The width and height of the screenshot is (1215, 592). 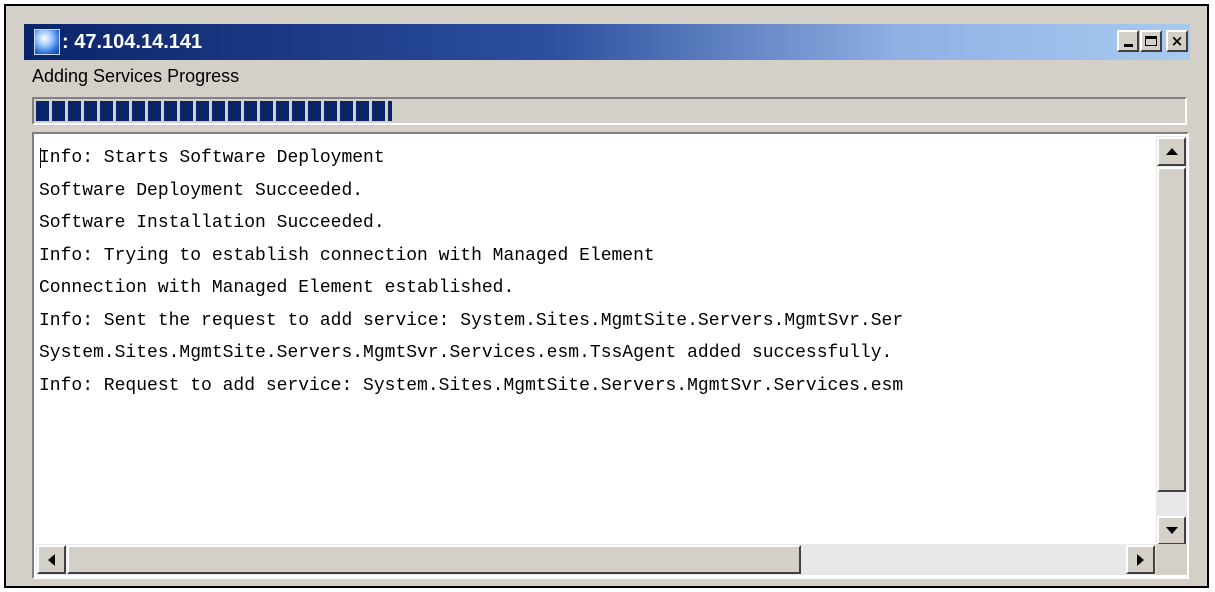 I want to click on arrow-left-icon, so click(x=51, y=559).